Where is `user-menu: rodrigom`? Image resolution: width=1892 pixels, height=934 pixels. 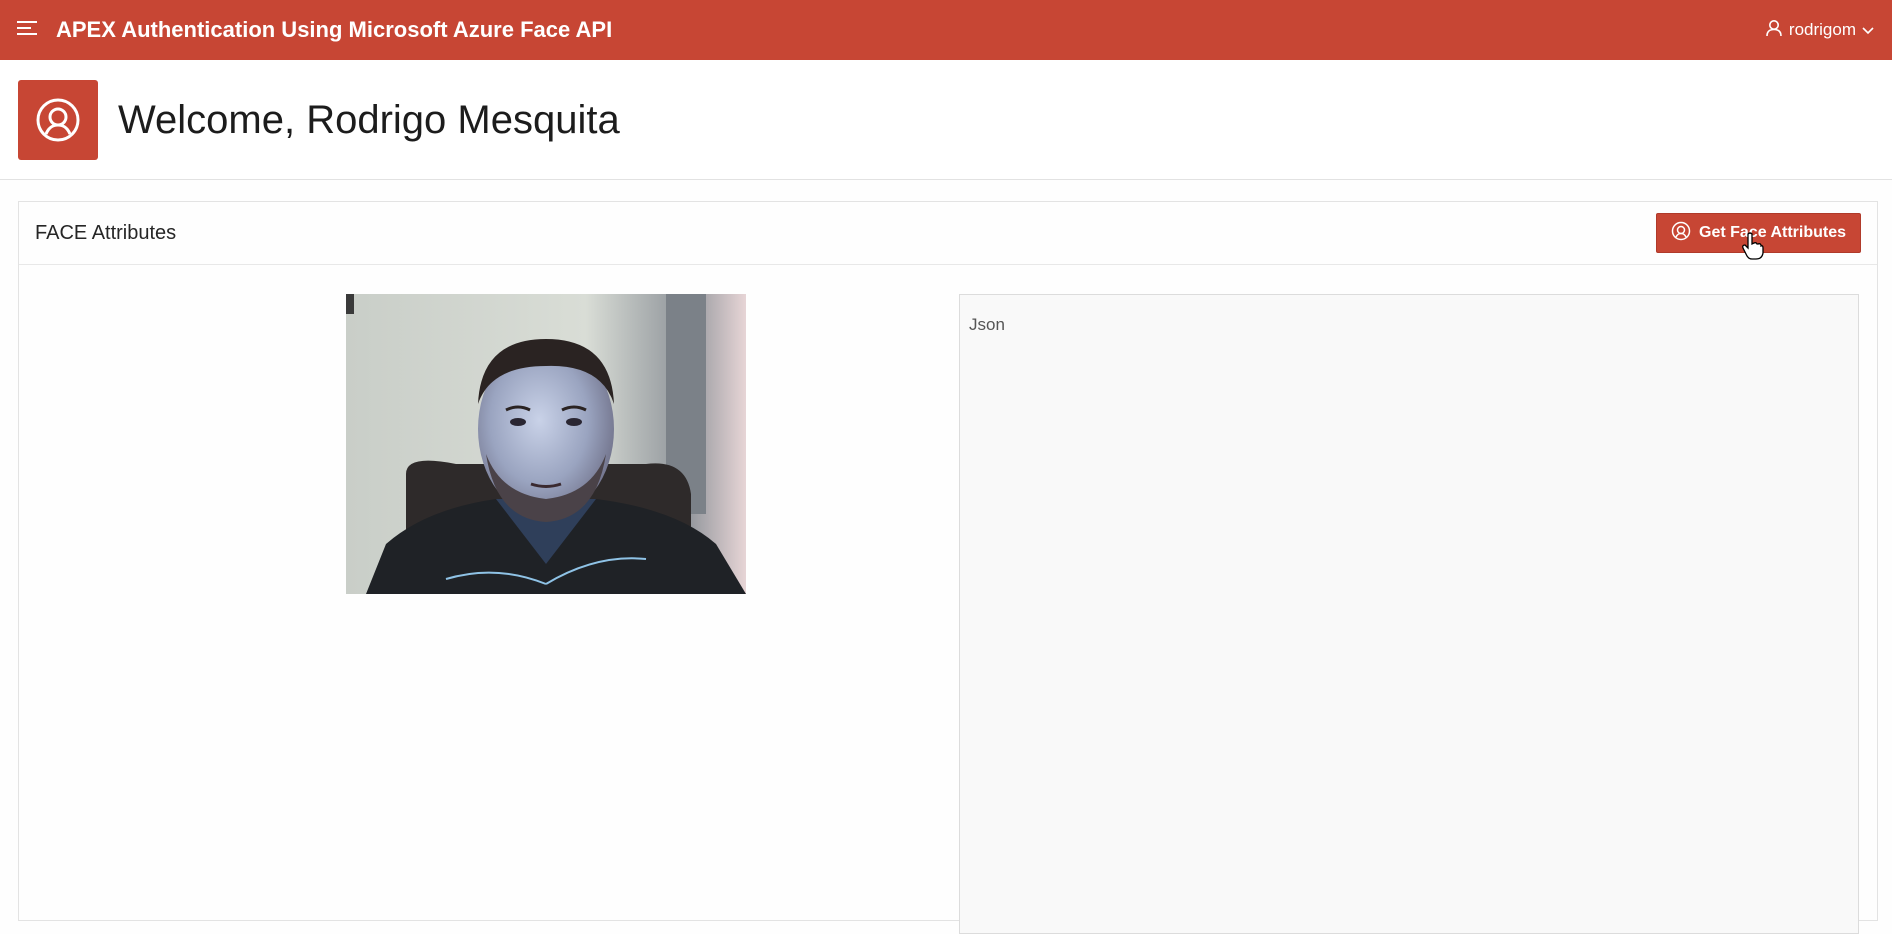 user-menu: rodrigom is located at coordinates (1819, 30).